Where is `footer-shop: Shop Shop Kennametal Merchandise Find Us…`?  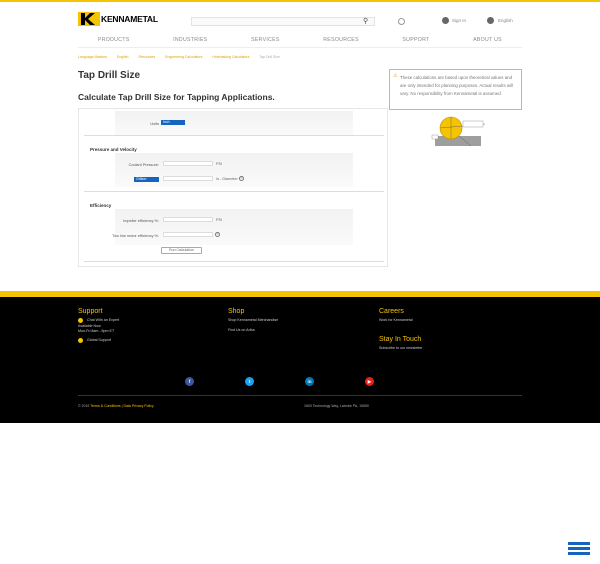
footer-shop: Shop Shop Kennametal Merchandise Find Us… is located at coordinates (253, 320).